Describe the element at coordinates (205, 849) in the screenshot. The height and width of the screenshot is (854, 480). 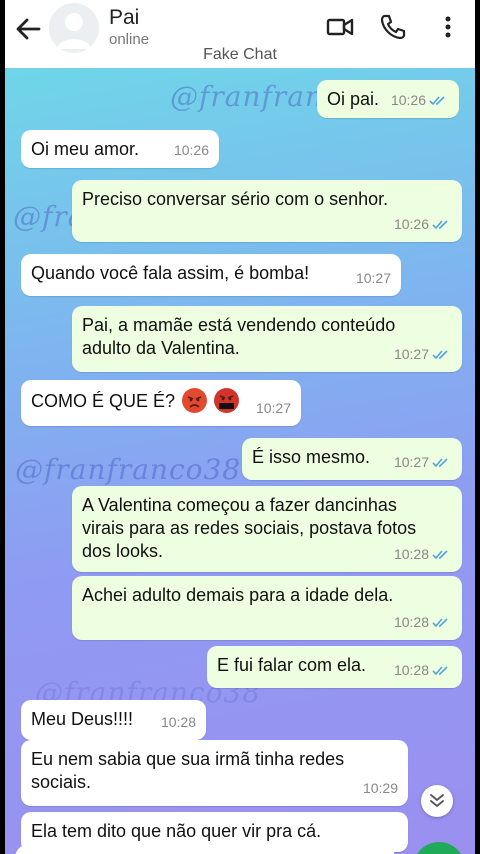
I see `message-input-bar` at that location.